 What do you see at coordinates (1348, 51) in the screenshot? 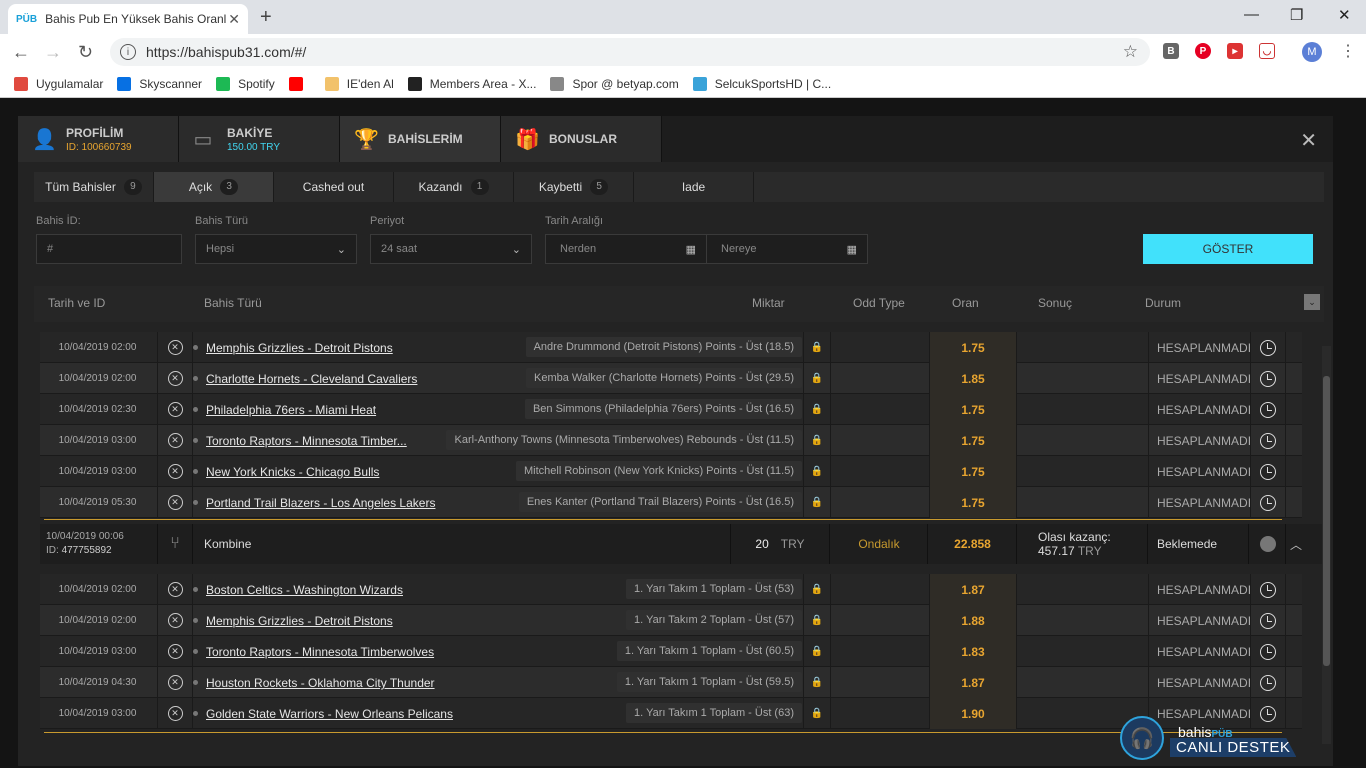
I see `menu-kebab-icon: ⋮` at bounding box center [1348, 51].